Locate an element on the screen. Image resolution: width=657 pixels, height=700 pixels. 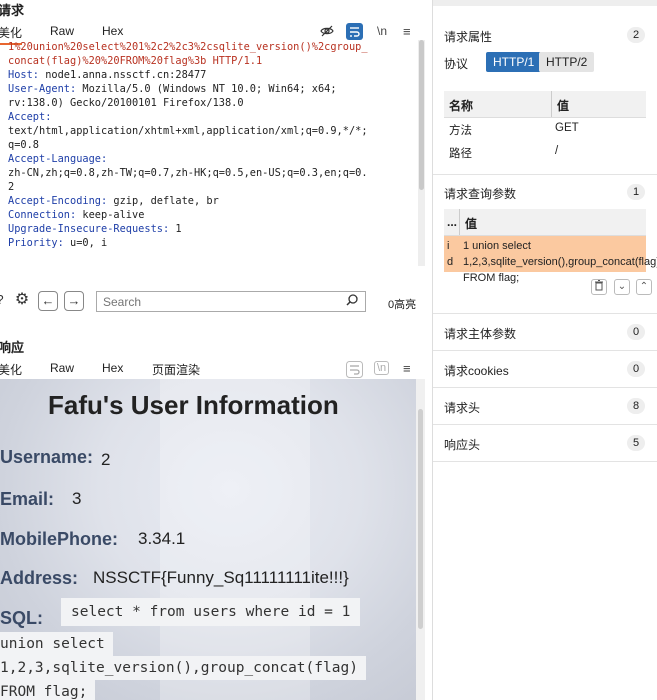
response-scrollbar is located at coordinates (420, 539).